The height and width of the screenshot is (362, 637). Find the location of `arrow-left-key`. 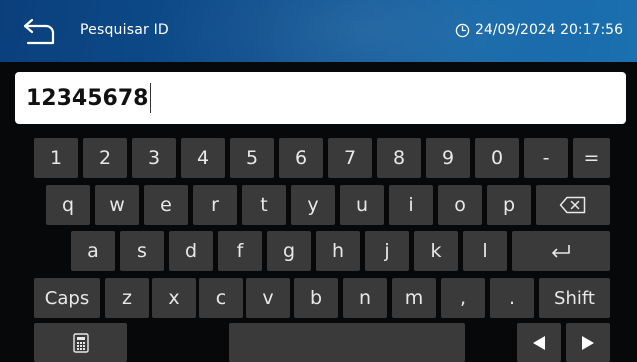

arrow-left-key is located at coordinates (539, 342).